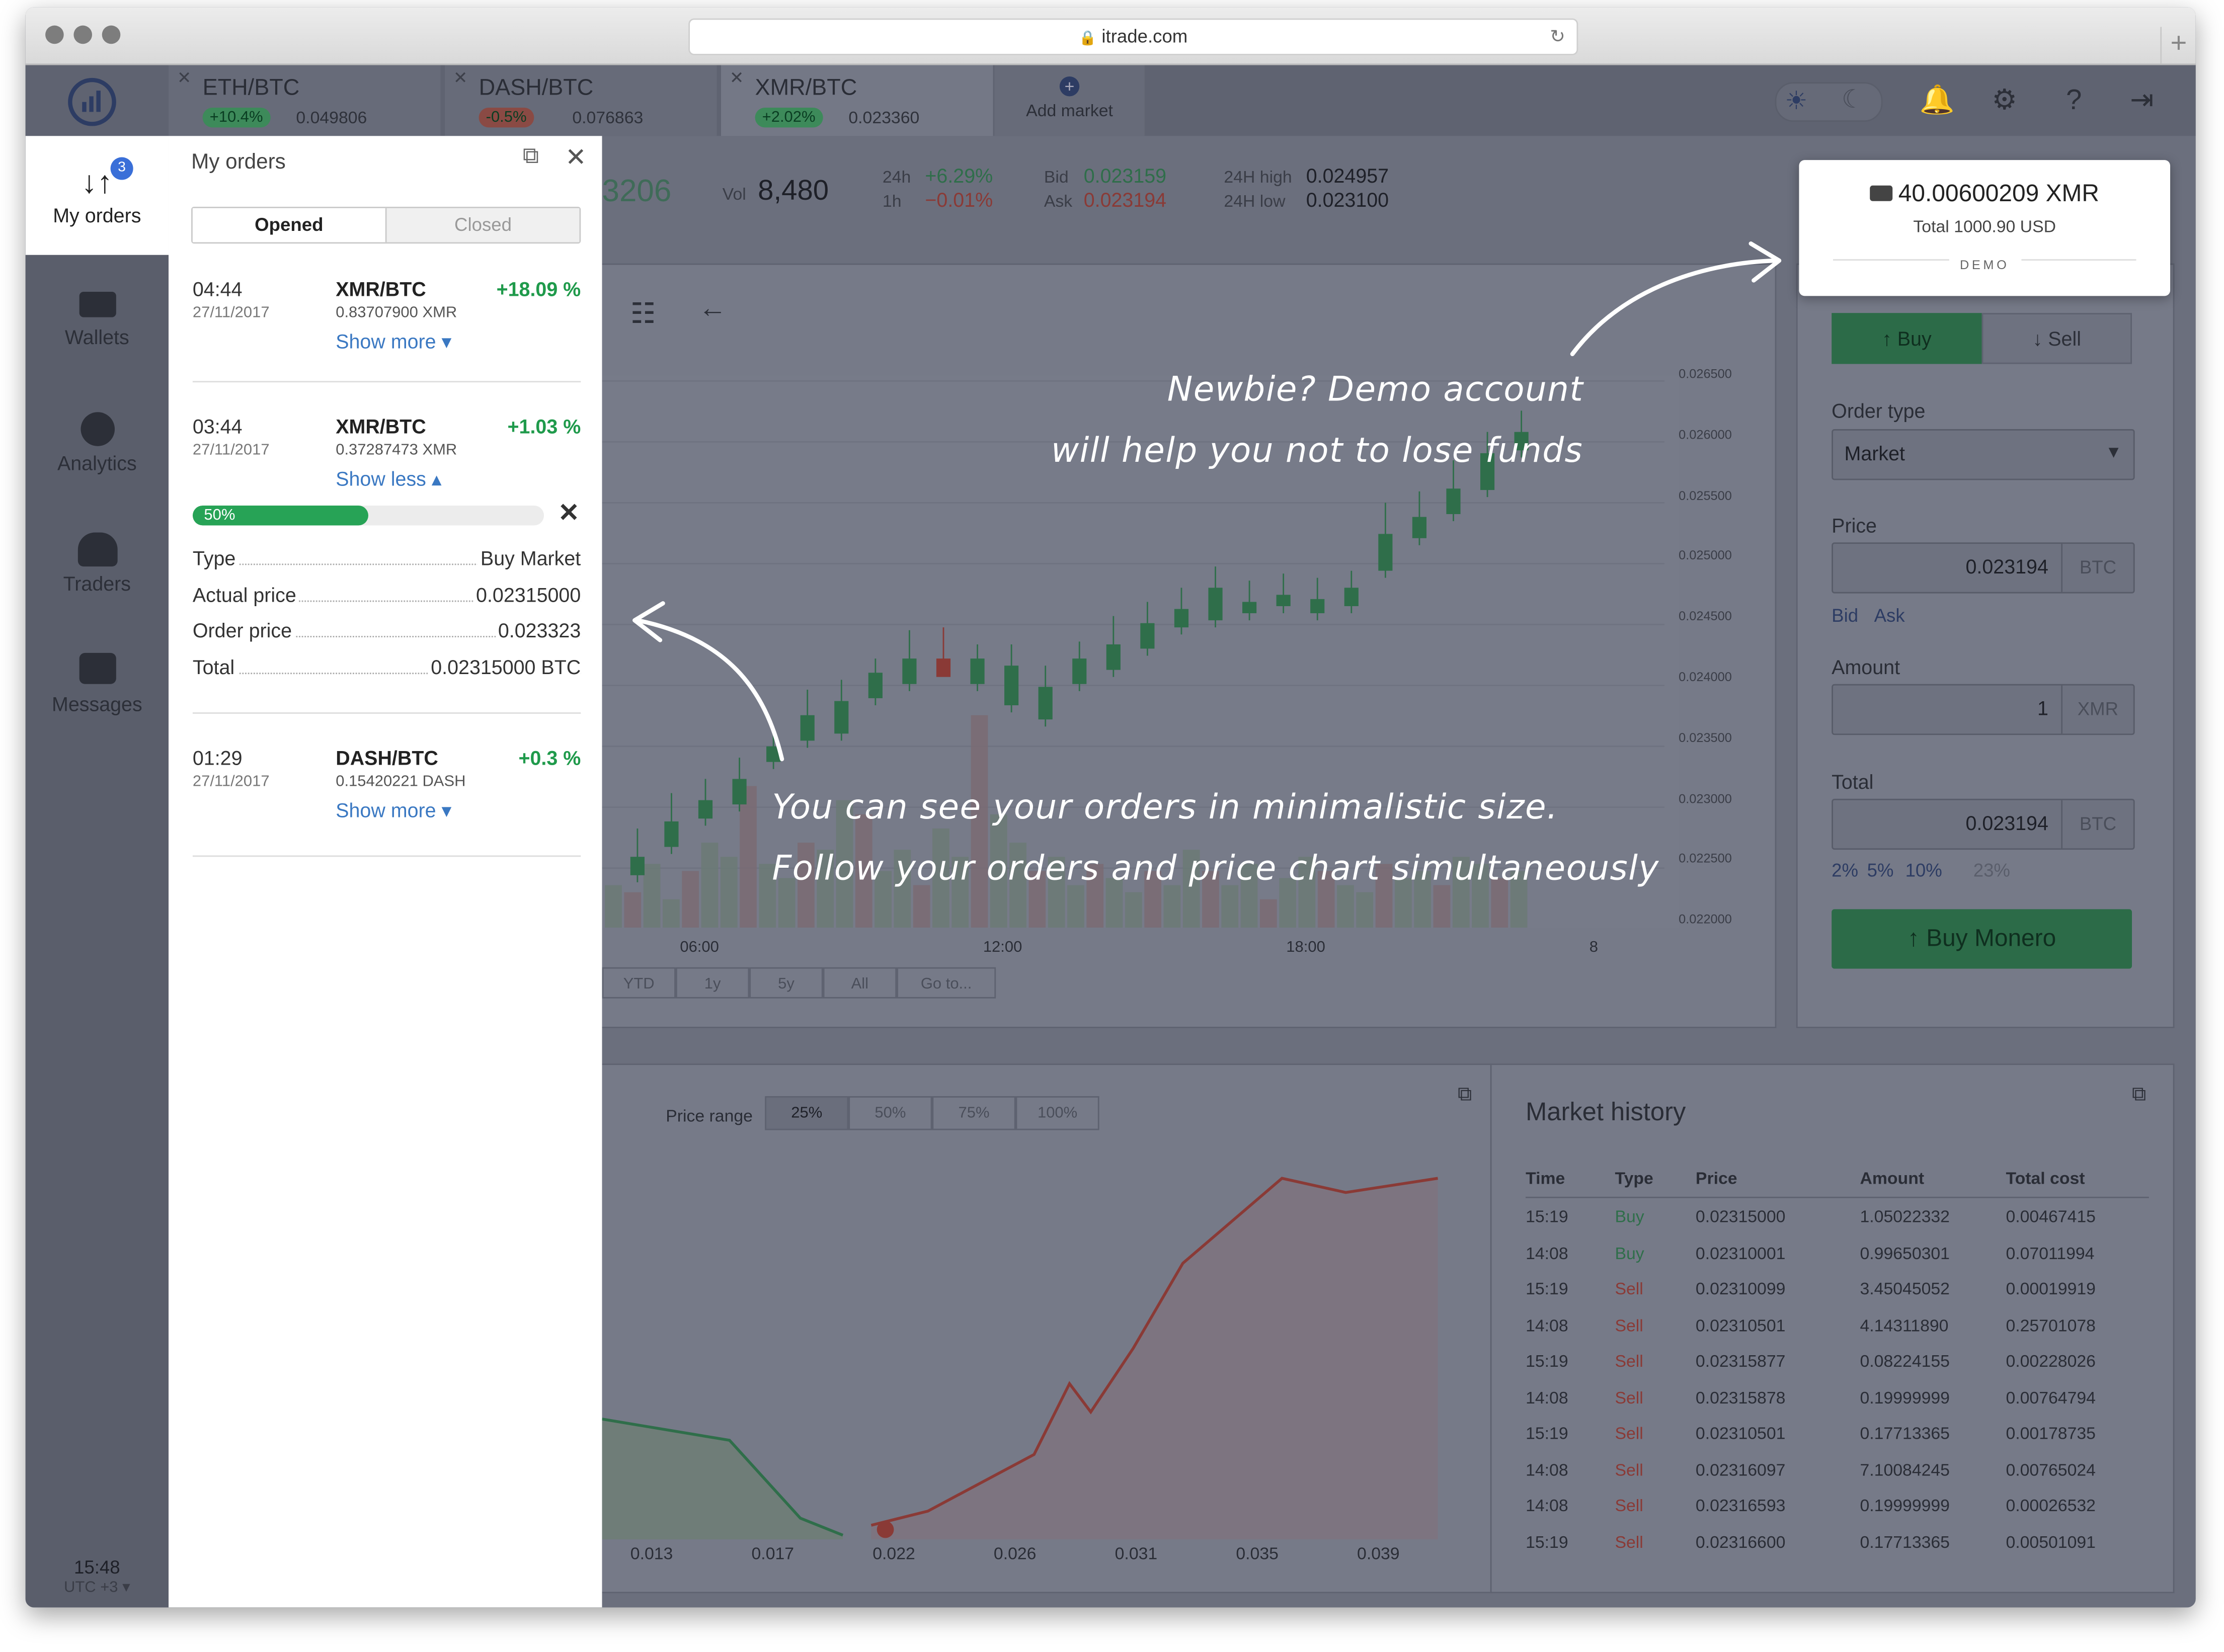 The width and height of the screenshot is (2224, 1652). I want to click on order-type-select: Market ▼, so click(1984, 454).